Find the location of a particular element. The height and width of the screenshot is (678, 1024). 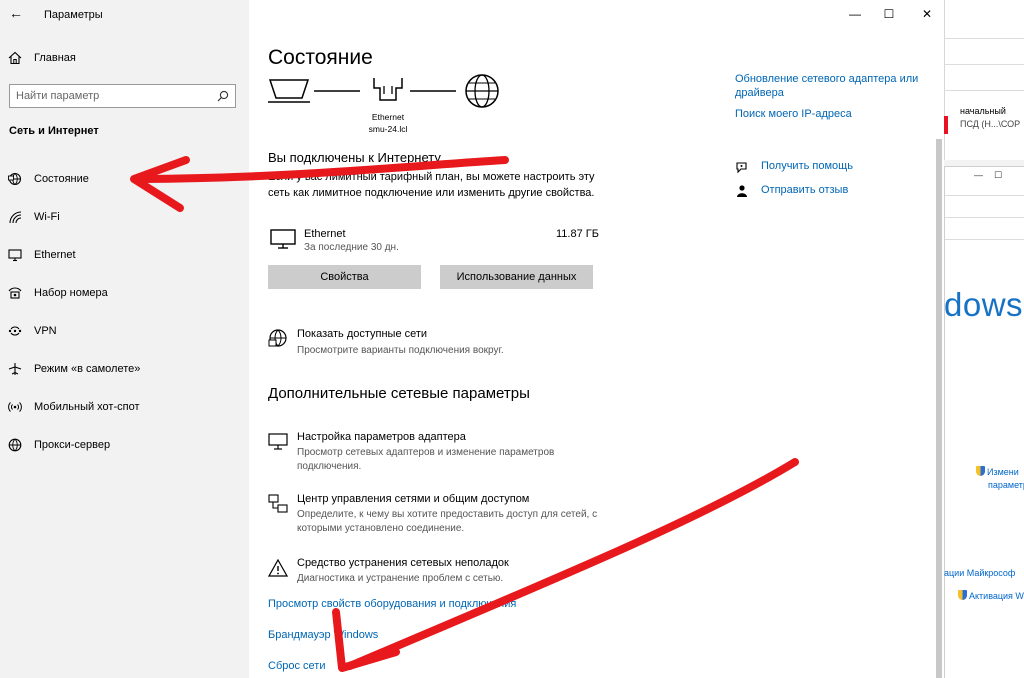

windows-logo-text: dows is located at coordinates (984, 304).